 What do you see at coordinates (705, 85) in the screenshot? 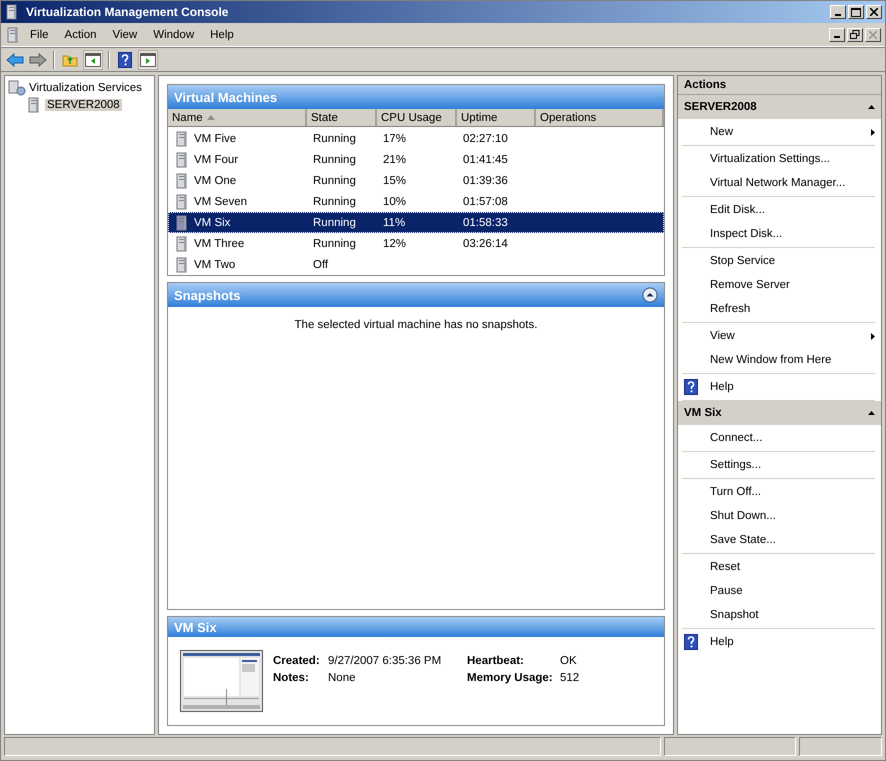
I see `actions-title: Actions` at bounding box center [705, 85].